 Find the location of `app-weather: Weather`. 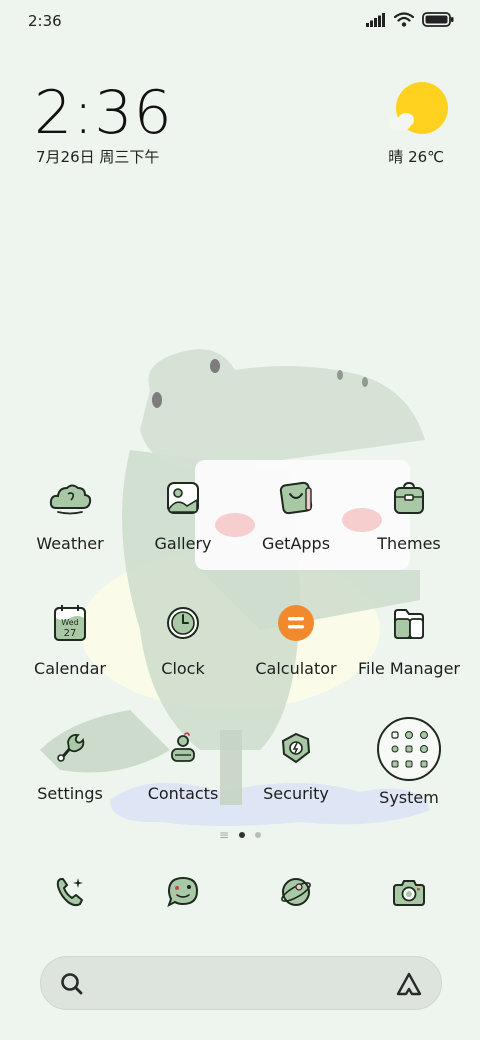

app-weather: Weather is located at coordinates (70, 514).